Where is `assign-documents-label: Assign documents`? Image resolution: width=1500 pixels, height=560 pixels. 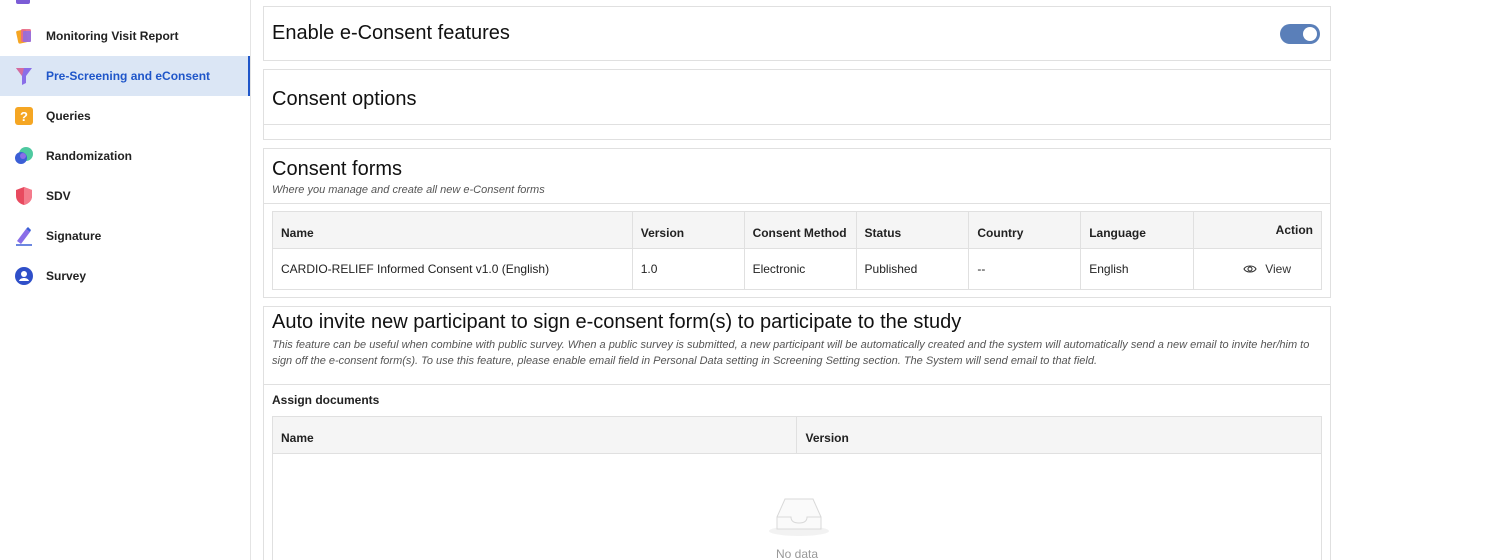 assign-documents-label: Assign documents is located at coordinates (326, 400).